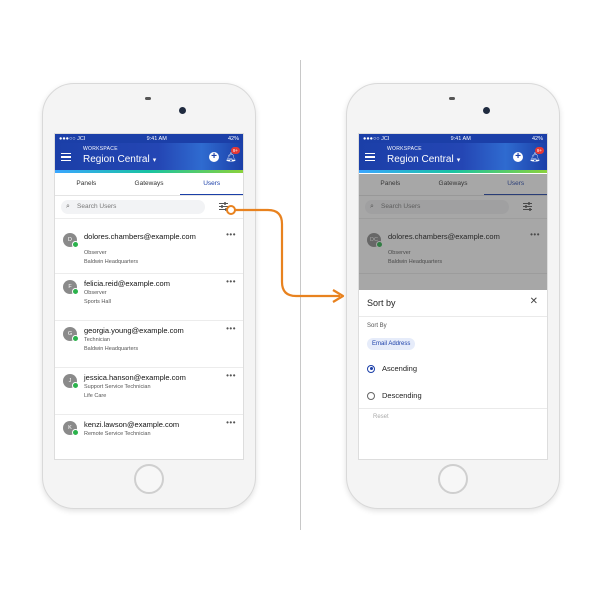 The width and height of the screenshot is (600, 600). I want to click on flow-arrow, so click(285, 254).